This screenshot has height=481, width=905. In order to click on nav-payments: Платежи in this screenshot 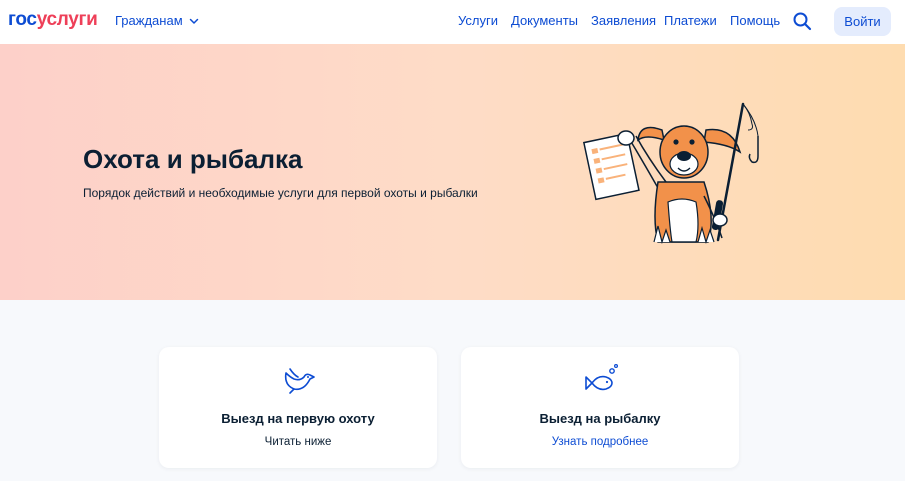, I will do `click(690, 20)`.